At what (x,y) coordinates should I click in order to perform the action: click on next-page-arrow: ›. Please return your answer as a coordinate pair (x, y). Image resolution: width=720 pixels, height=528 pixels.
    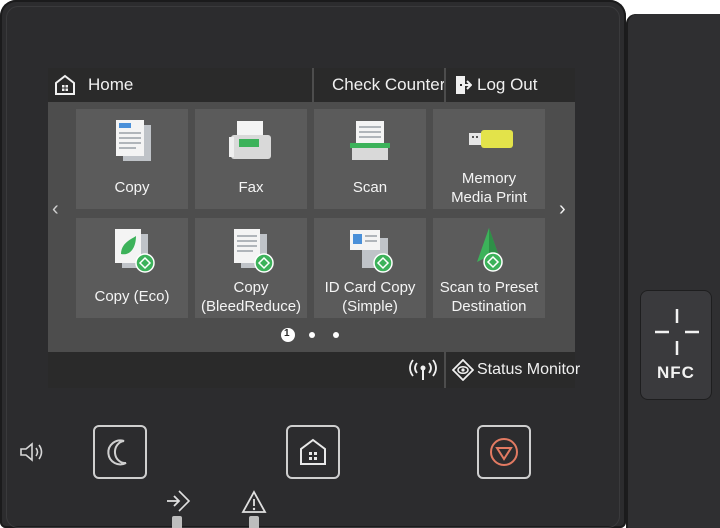
    Looking at the image, I should click on (562, 209).